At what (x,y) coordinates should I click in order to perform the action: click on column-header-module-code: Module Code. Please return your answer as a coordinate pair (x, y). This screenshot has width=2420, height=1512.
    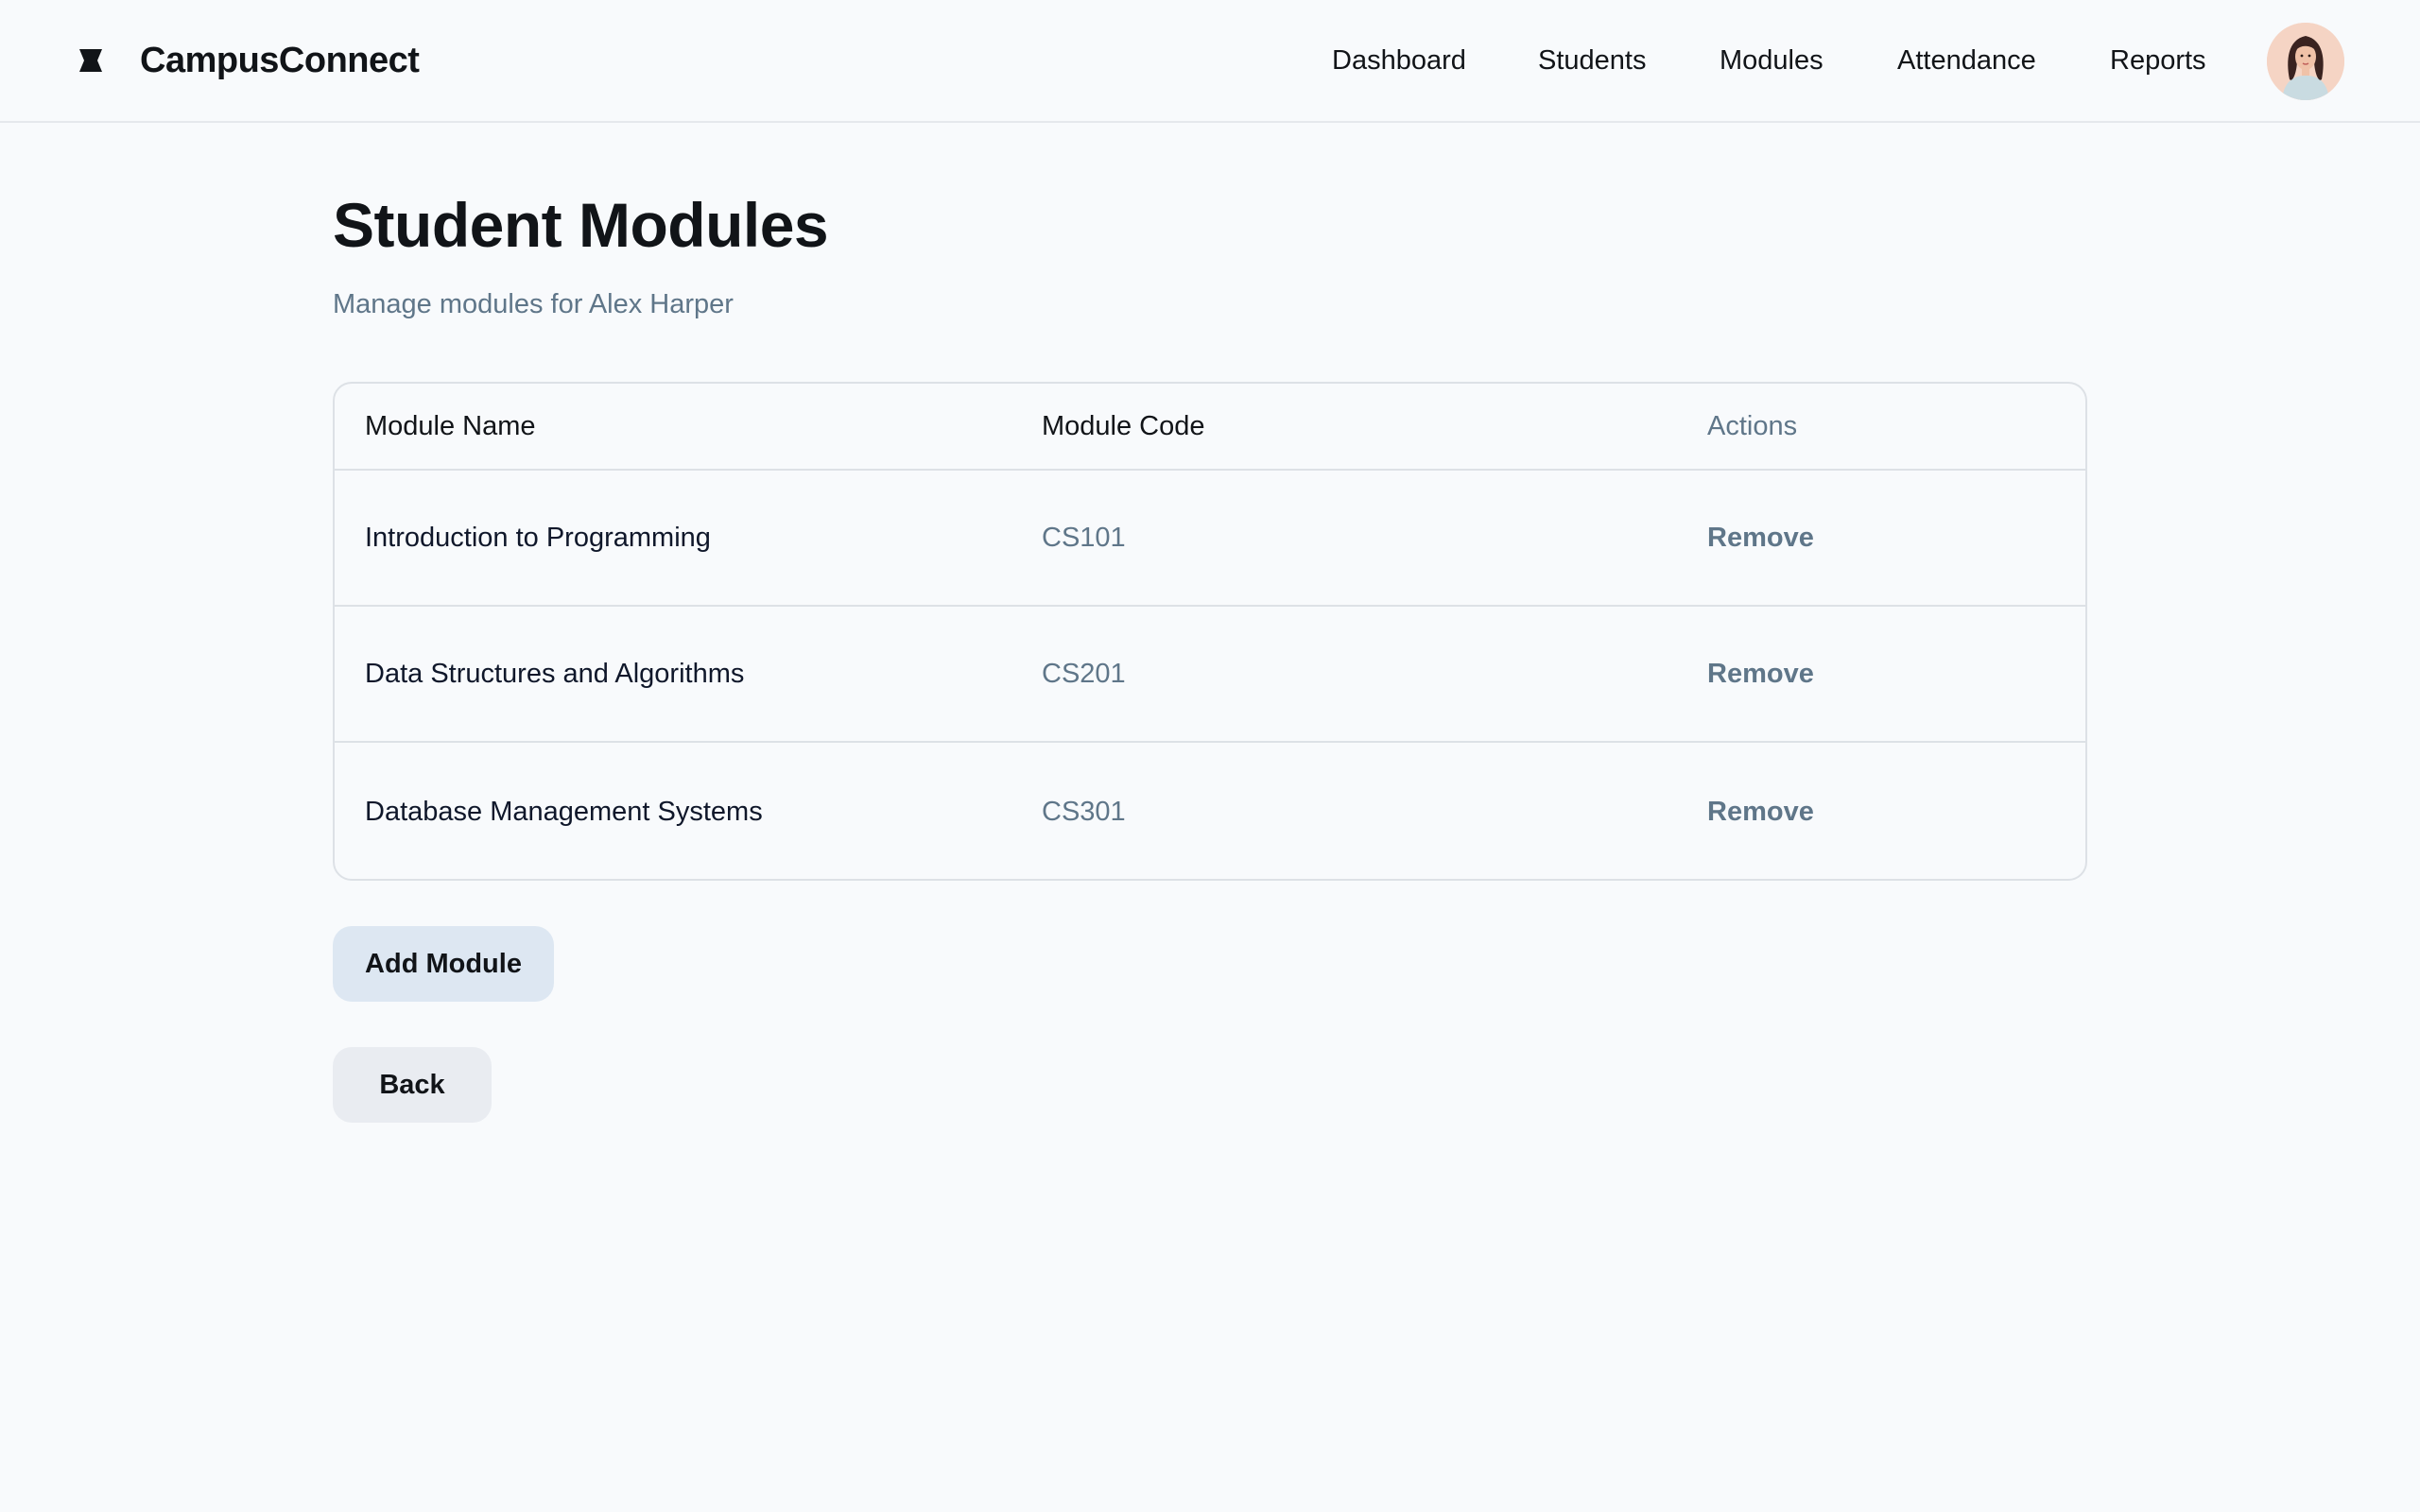
    Looking at the image, I should click on (1123, 425).